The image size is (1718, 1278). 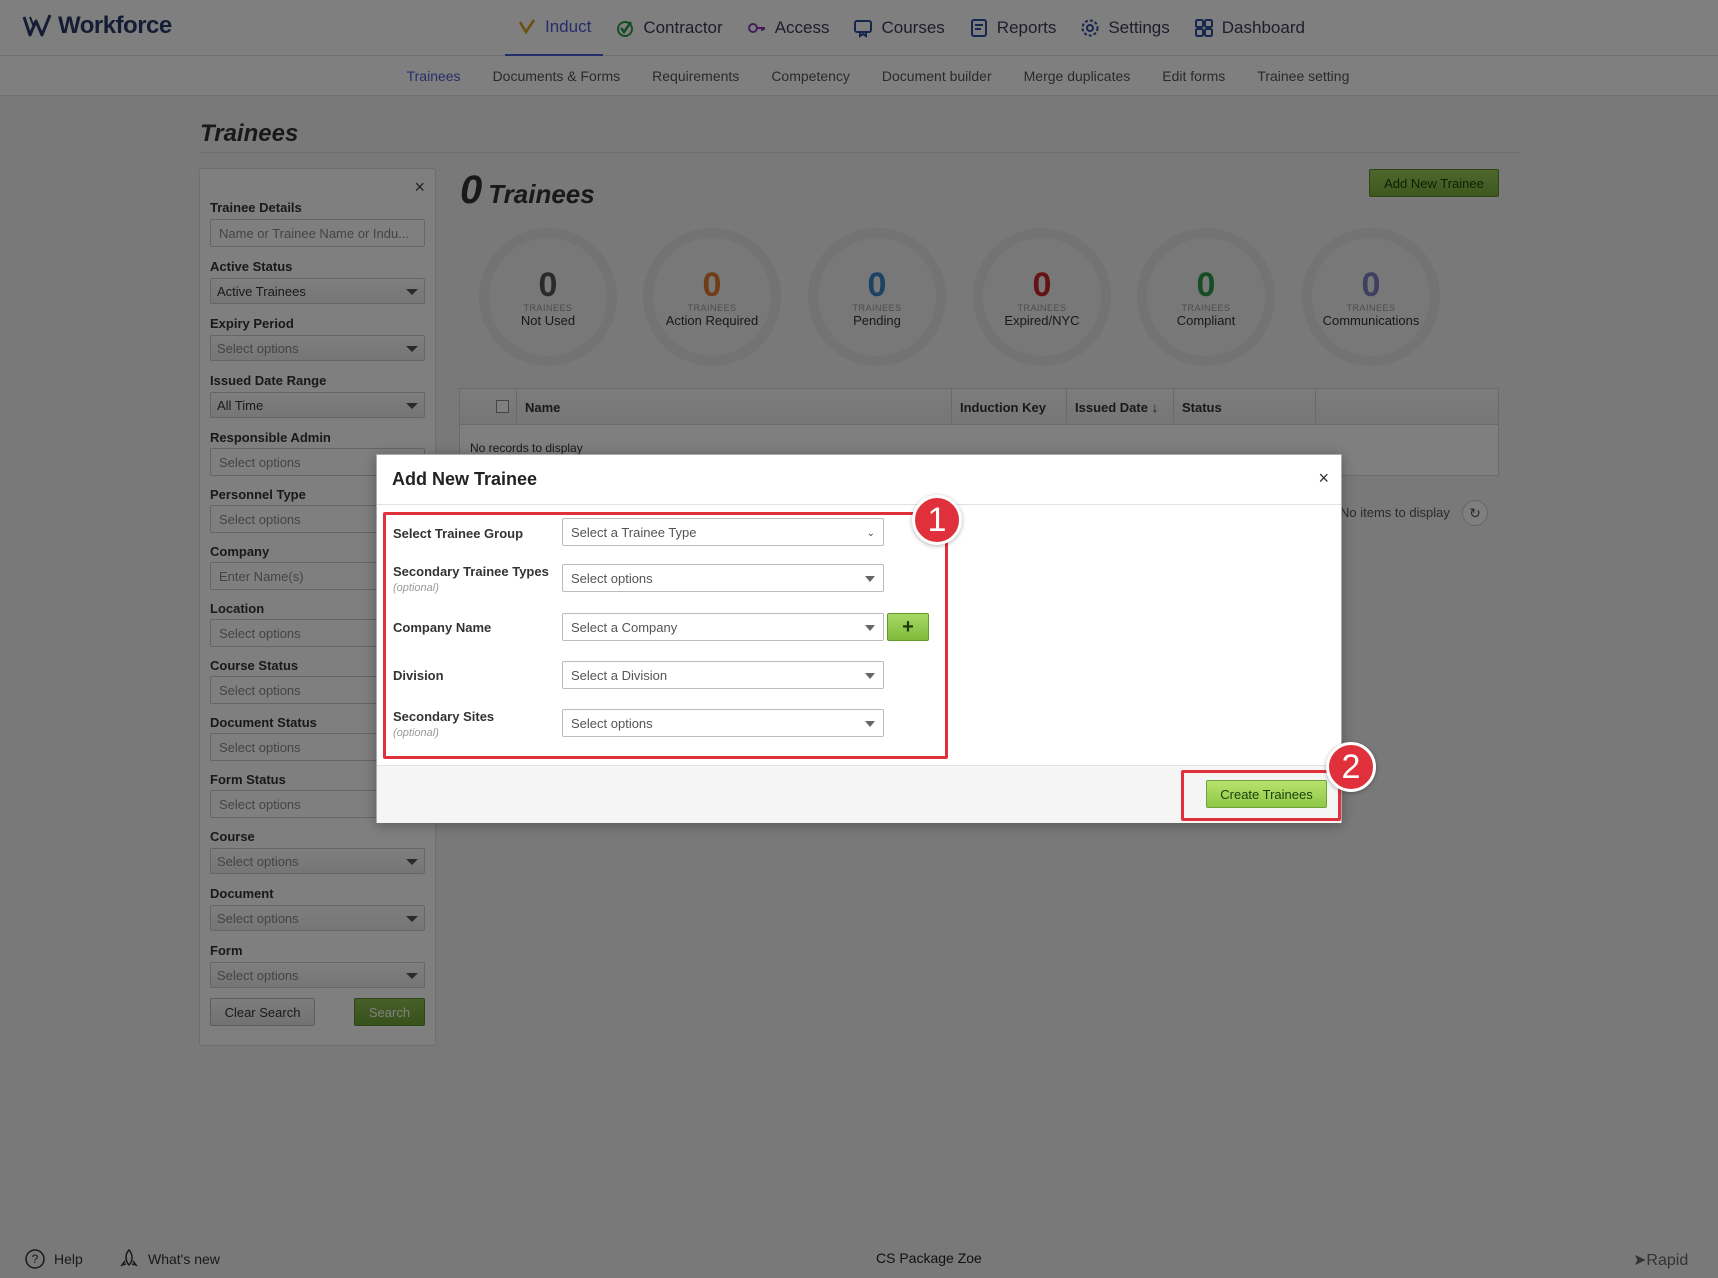 I want to click on modal-close-icon: ×, so click(x=1323, y=478).